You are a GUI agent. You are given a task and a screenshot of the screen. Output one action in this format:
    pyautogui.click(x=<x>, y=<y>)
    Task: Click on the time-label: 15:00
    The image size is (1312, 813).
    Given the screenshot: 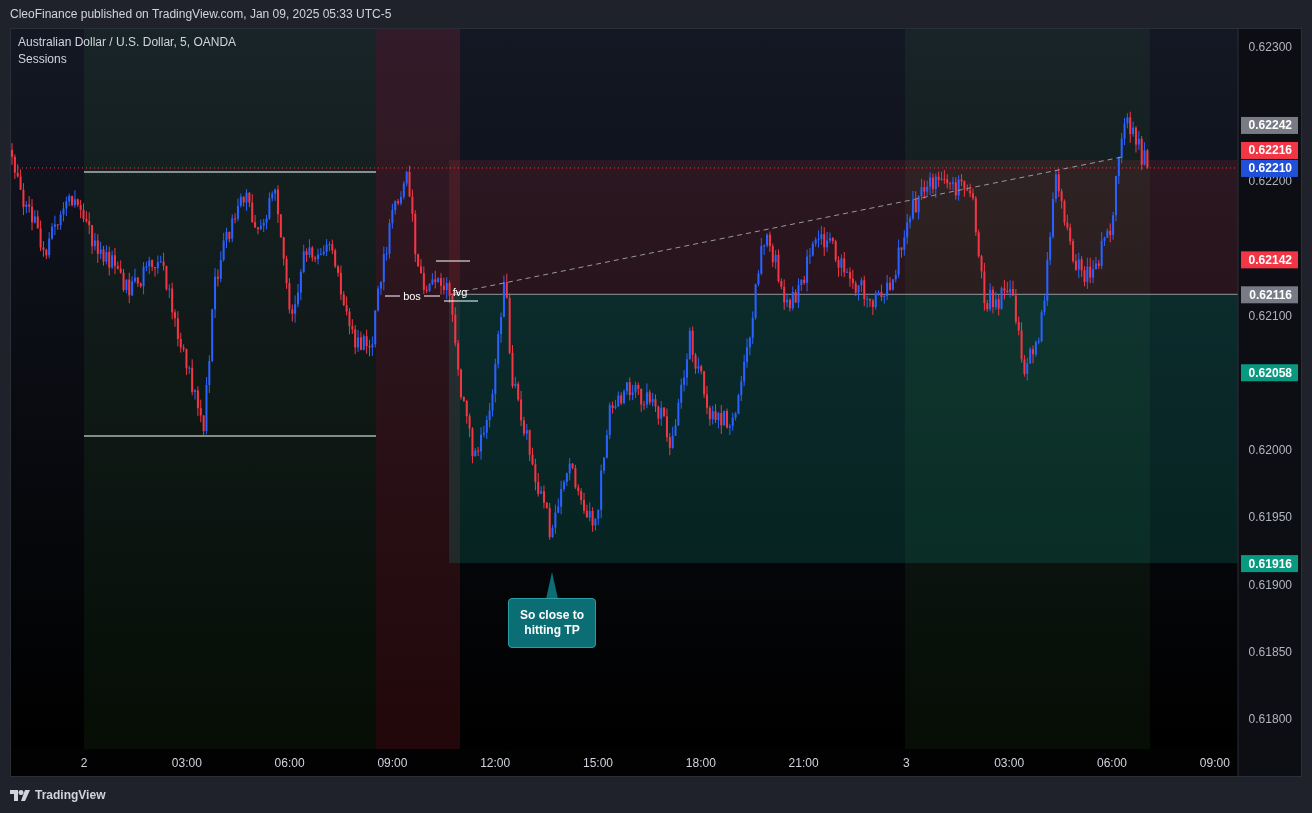 What is the action you would take?
    pyautogui.click(x=598, y=763)
    